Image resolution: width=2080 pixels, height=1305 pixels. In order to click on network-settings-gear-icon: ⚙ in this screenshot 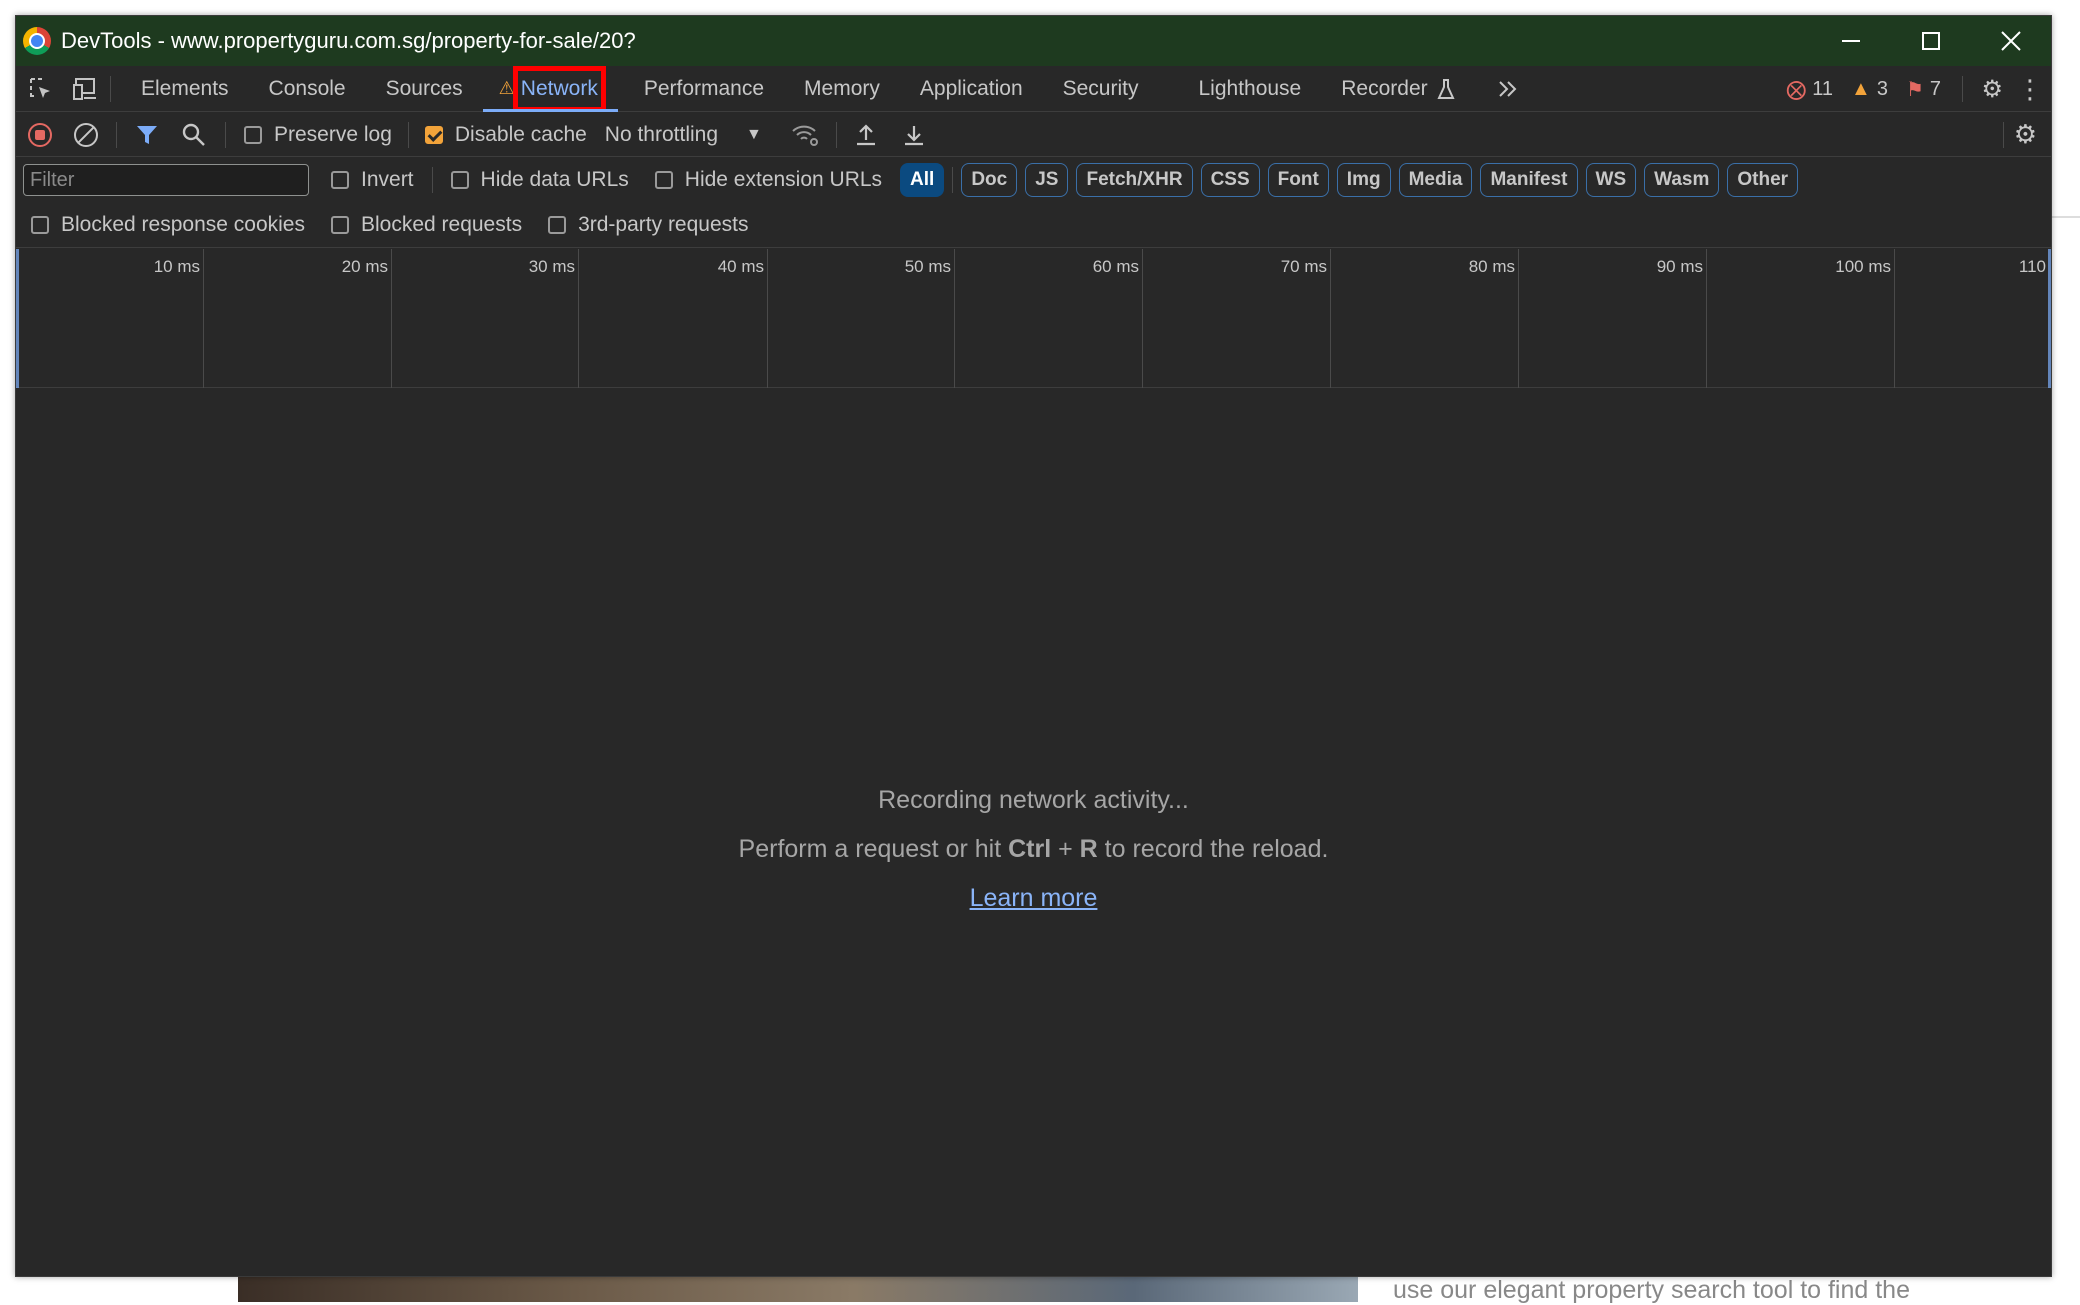, I will do `click(2025, 134)`.